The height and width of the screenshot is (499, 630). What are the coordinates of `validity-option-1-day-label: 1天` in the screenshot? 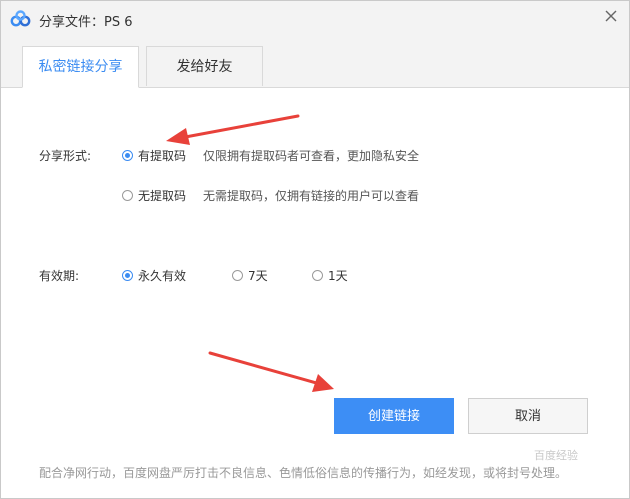 It's located at (338, 276).